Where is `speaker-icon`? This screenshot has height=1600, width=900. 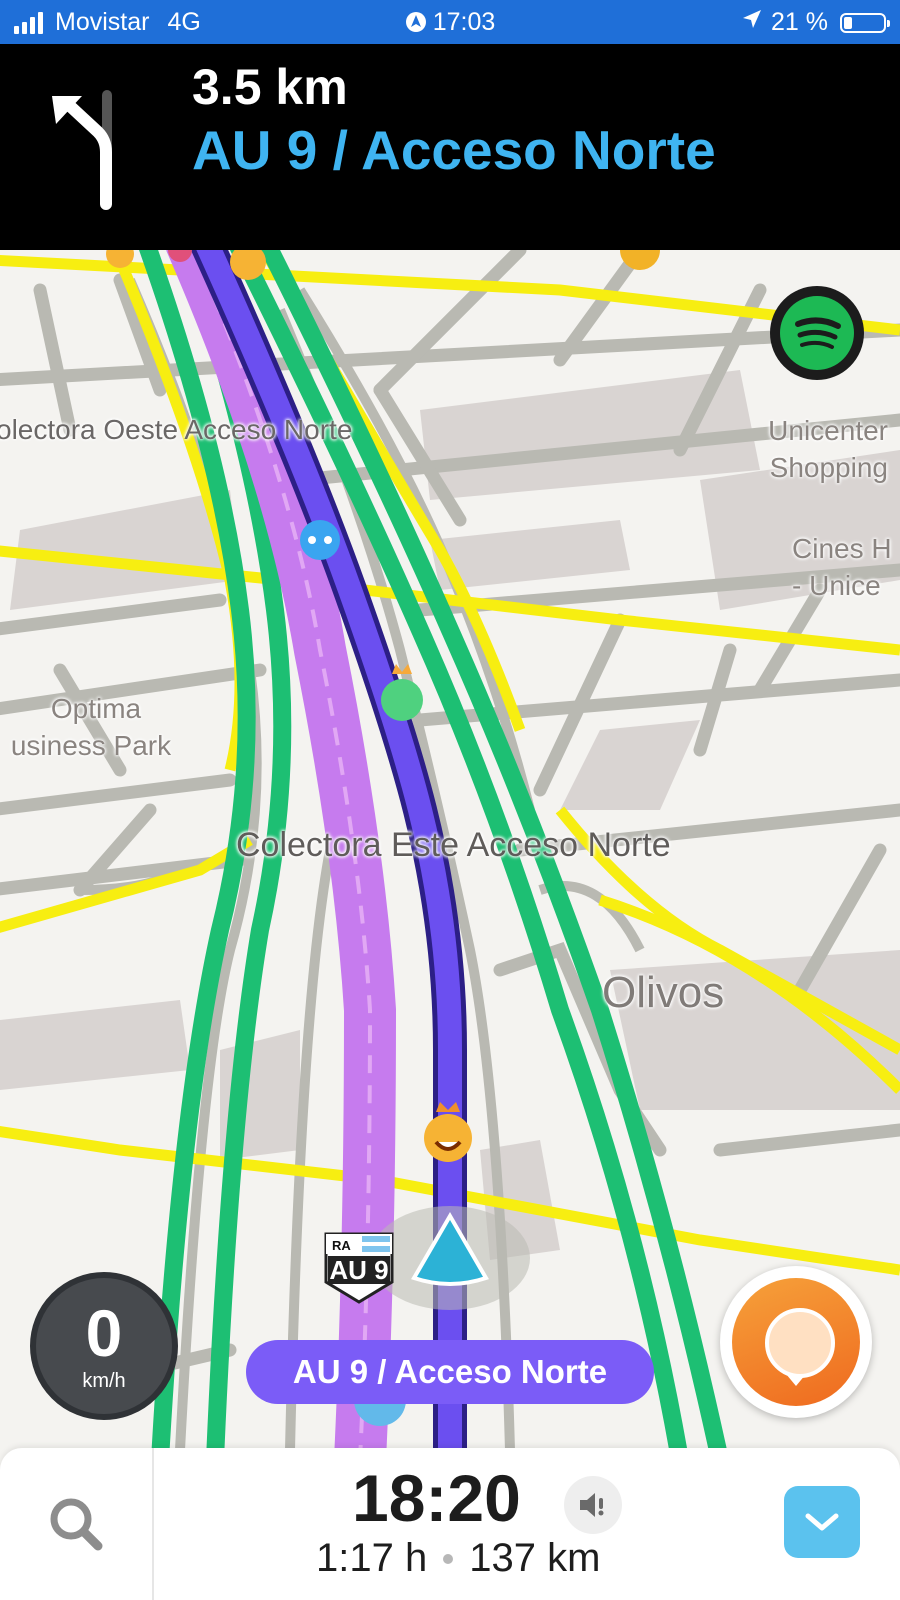
speaker-icon is located at coordinates (592, 1505).